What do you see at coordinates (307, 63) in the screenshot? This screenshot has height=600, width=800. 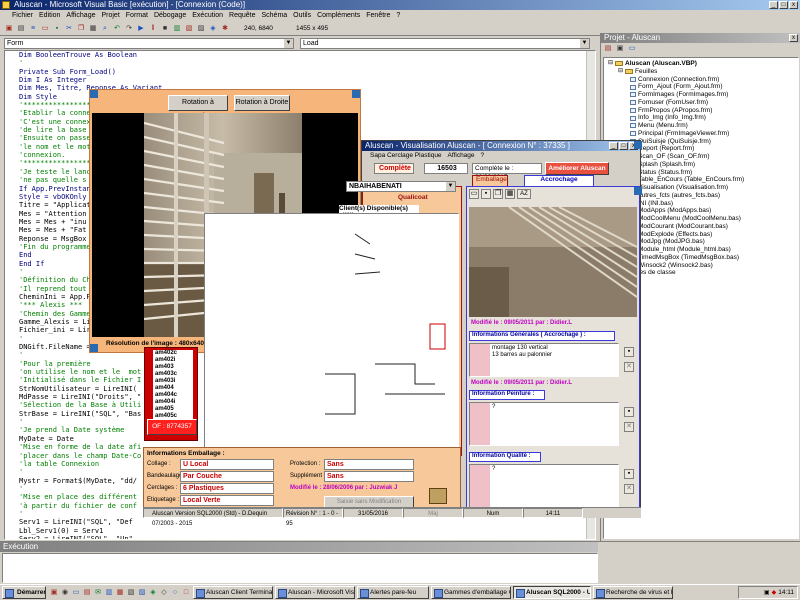 I see `code-line: '` at bounding box center [307, 63].